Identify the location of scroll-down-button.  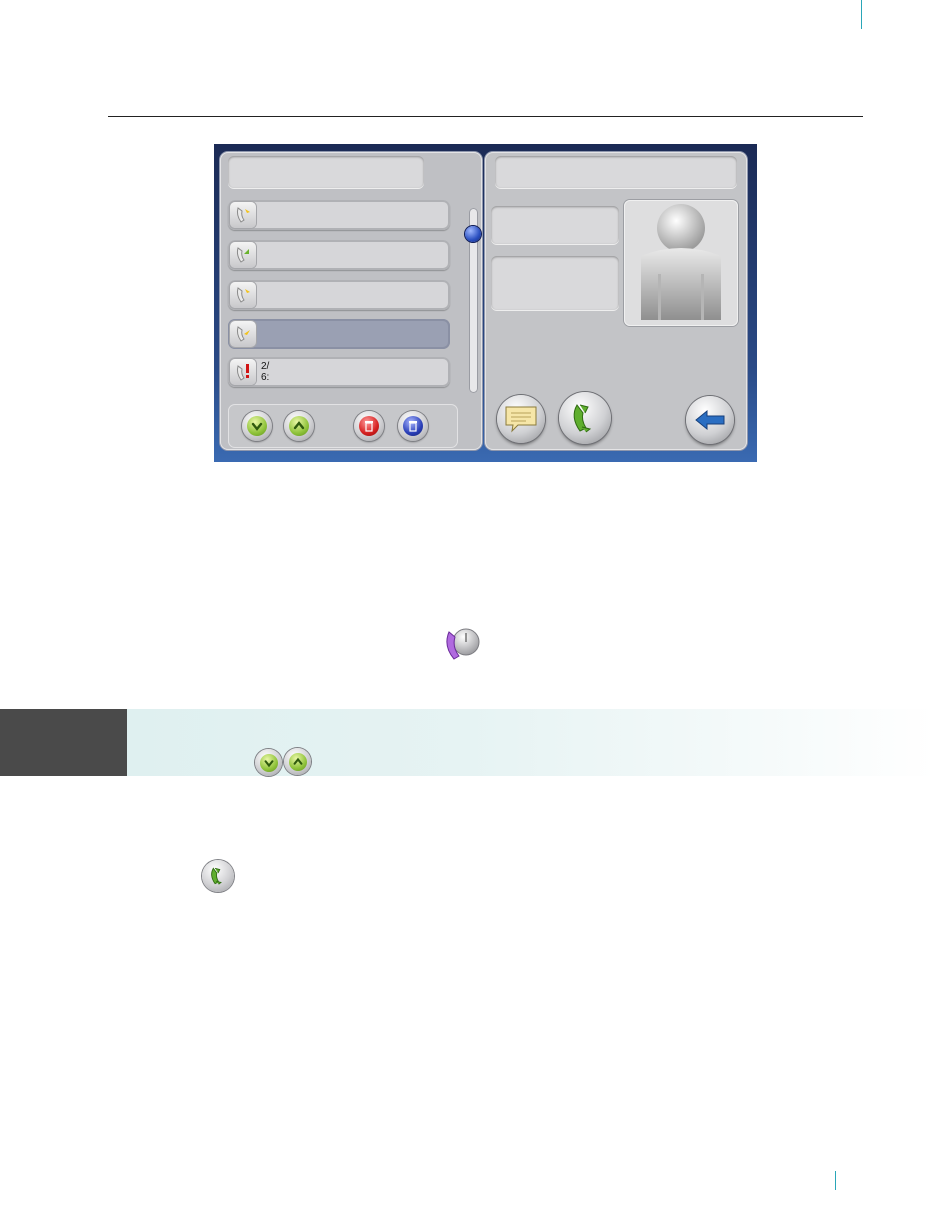
(257, 426).